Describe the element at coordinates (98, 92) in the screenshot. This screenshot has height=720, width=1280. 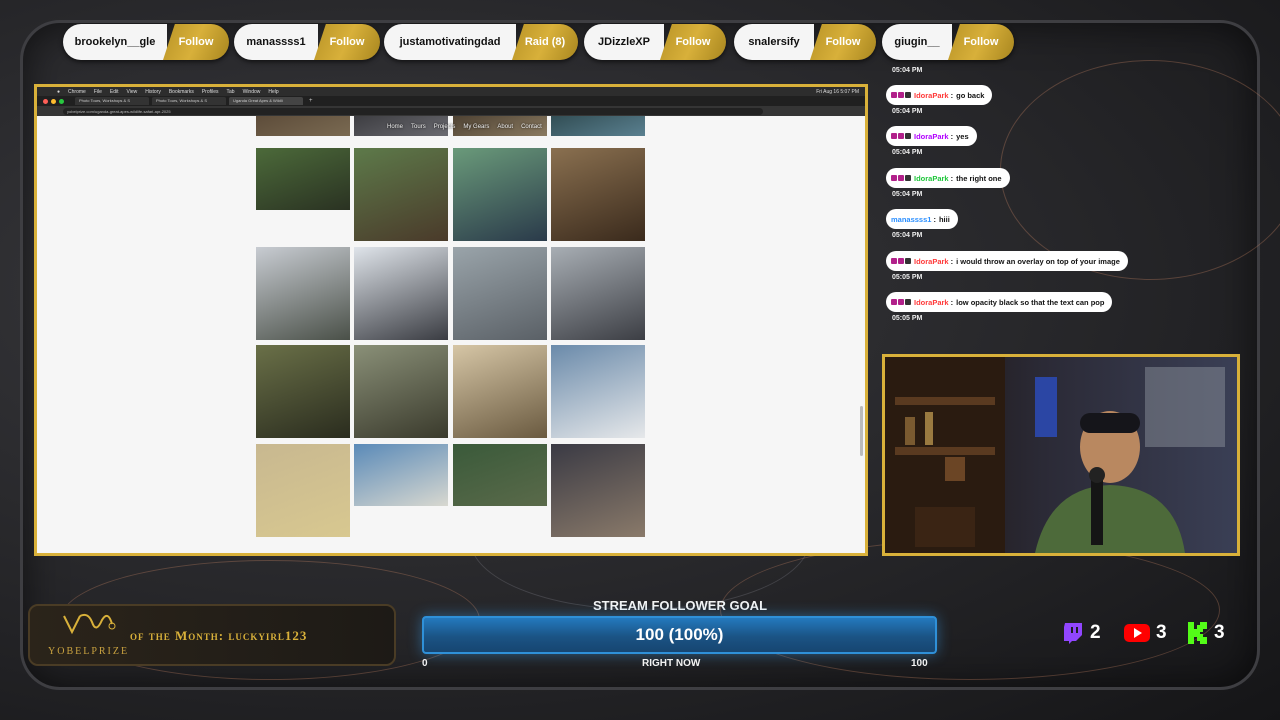
I see `menu-file: File` at that location.